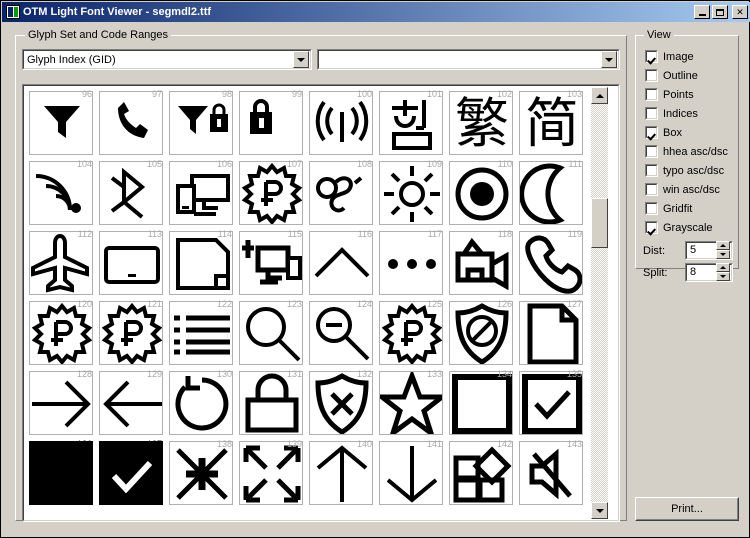 The image size is (750, 538). Describe the element at coordinates (341, 473) in the screenshot. I see `glyph-cell: 140` at that location.